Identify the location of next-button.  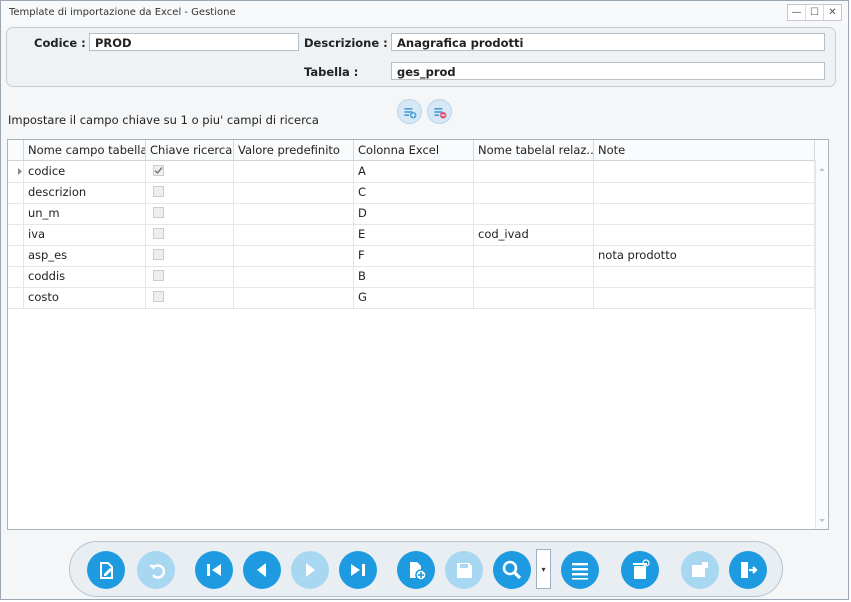
(310, 570).